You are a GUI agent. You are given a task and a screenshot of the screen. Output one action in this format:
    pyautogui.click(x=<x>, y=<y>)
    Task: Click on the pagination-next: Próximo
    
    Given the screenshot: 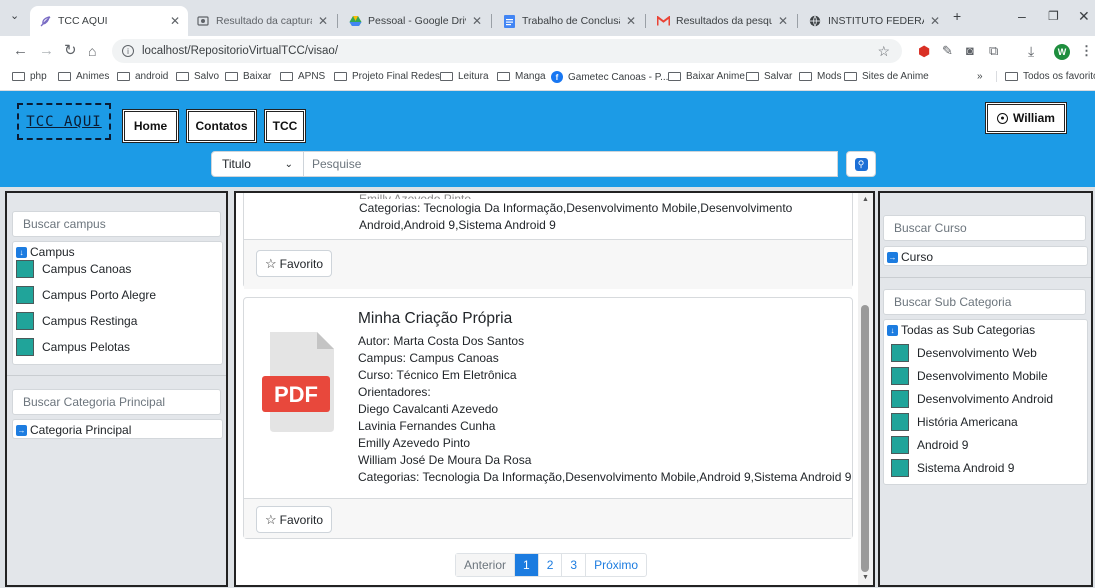 What is the action you would take?
    pyautogui.click(x=616, y=565)
    